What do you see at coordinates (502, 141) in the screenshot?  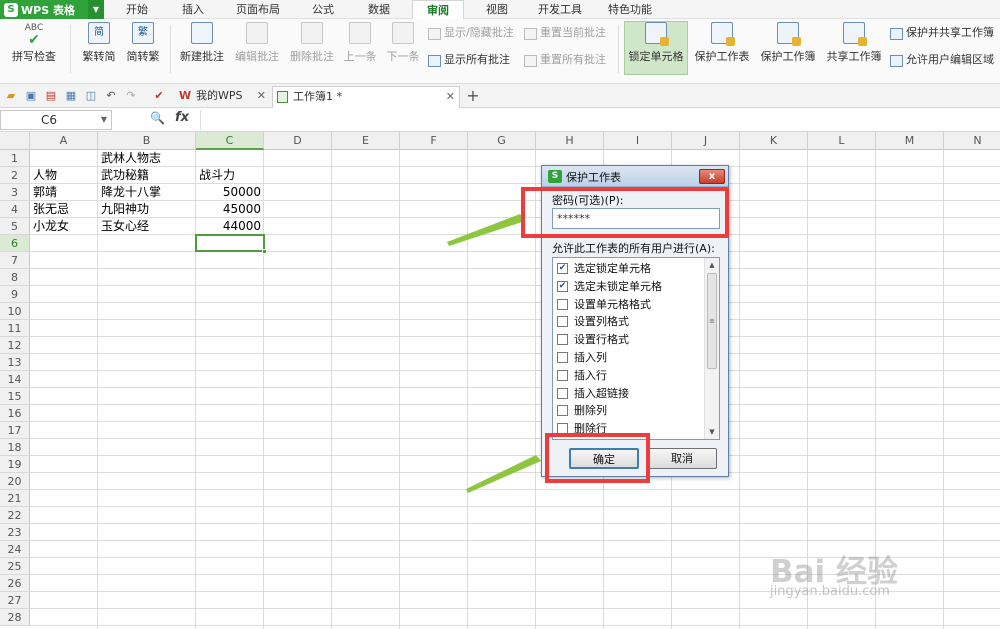 I see `column-header-g: G` at bounding box center [502, 141].